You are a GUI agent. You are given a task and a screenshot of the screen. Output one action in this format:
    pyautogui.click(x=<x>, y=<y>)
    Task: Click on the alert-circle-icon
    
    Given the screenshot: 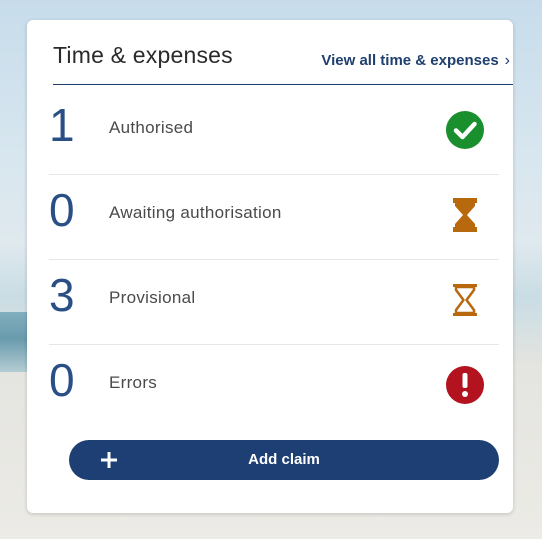 What is the action you would take?
    pyautogui.click(x=465, y=385)
    